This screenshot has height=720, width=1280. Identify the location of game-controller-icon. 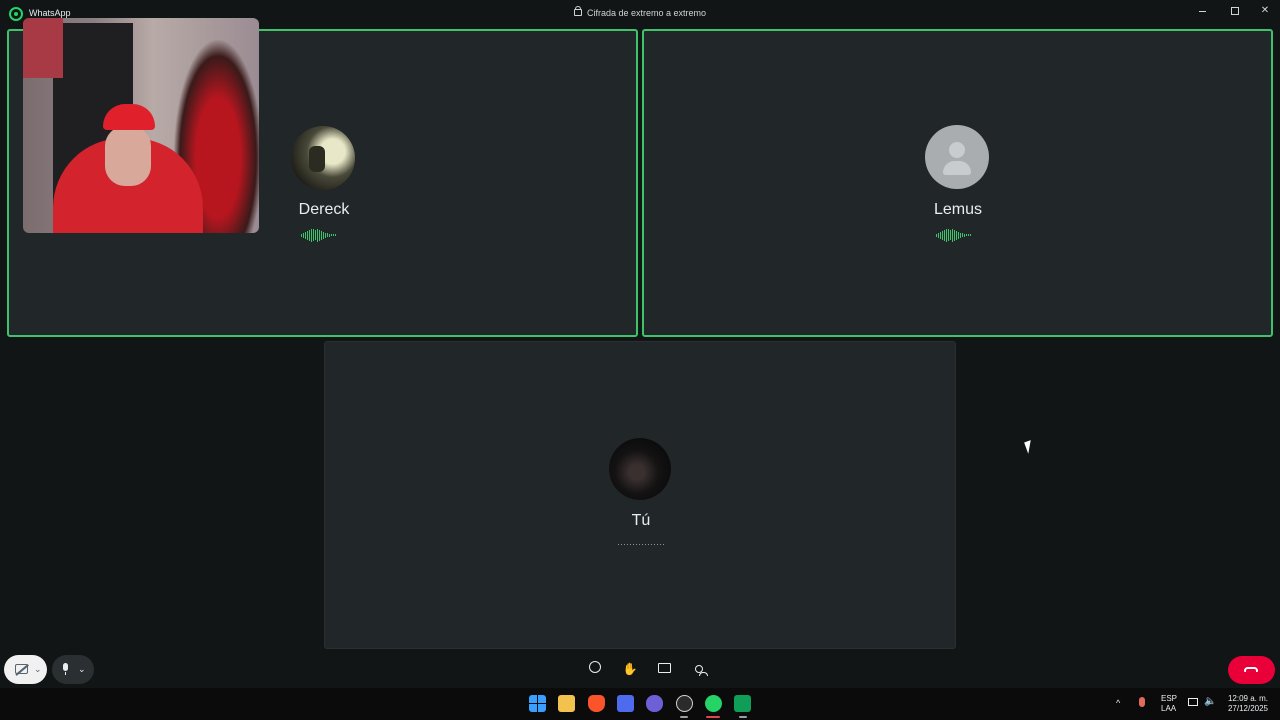
(654, 703).